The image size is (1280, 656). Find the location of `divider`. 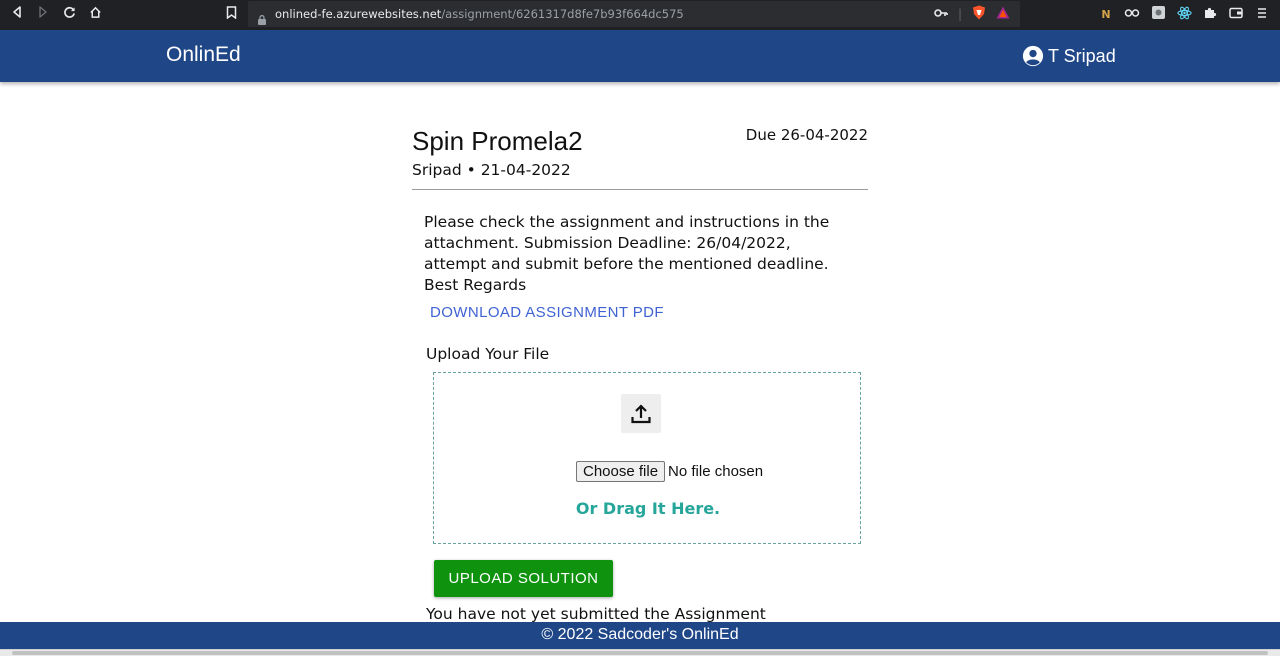

divider is located at coordinates (640, 189).